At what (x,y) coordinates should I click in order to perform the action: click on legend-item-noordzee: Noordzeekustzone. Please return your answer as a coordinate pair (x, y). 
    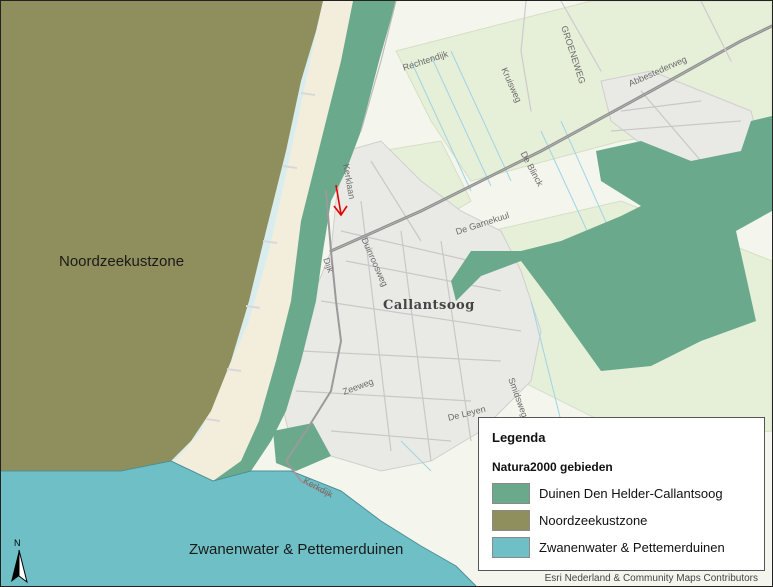
    Looking at the image, I should click on (627, 521).